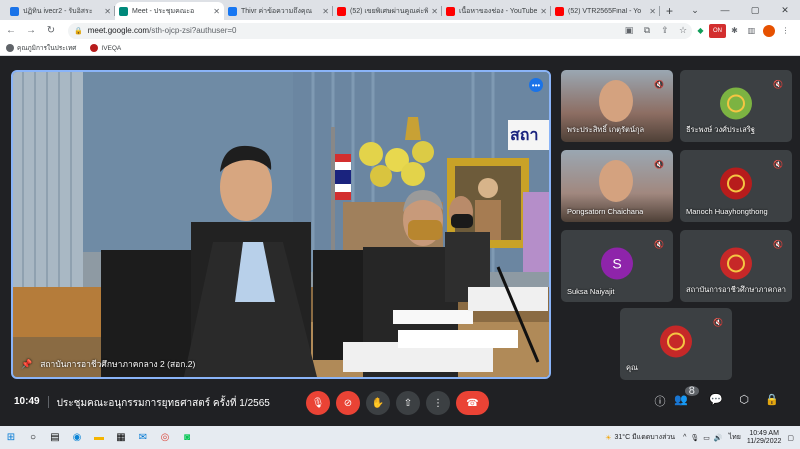 Image resolution: width=800 pixels, height=449 pixels. I want to click on tab-title: เนื้อหาของช่อง - YouTube, so click(498, 11).